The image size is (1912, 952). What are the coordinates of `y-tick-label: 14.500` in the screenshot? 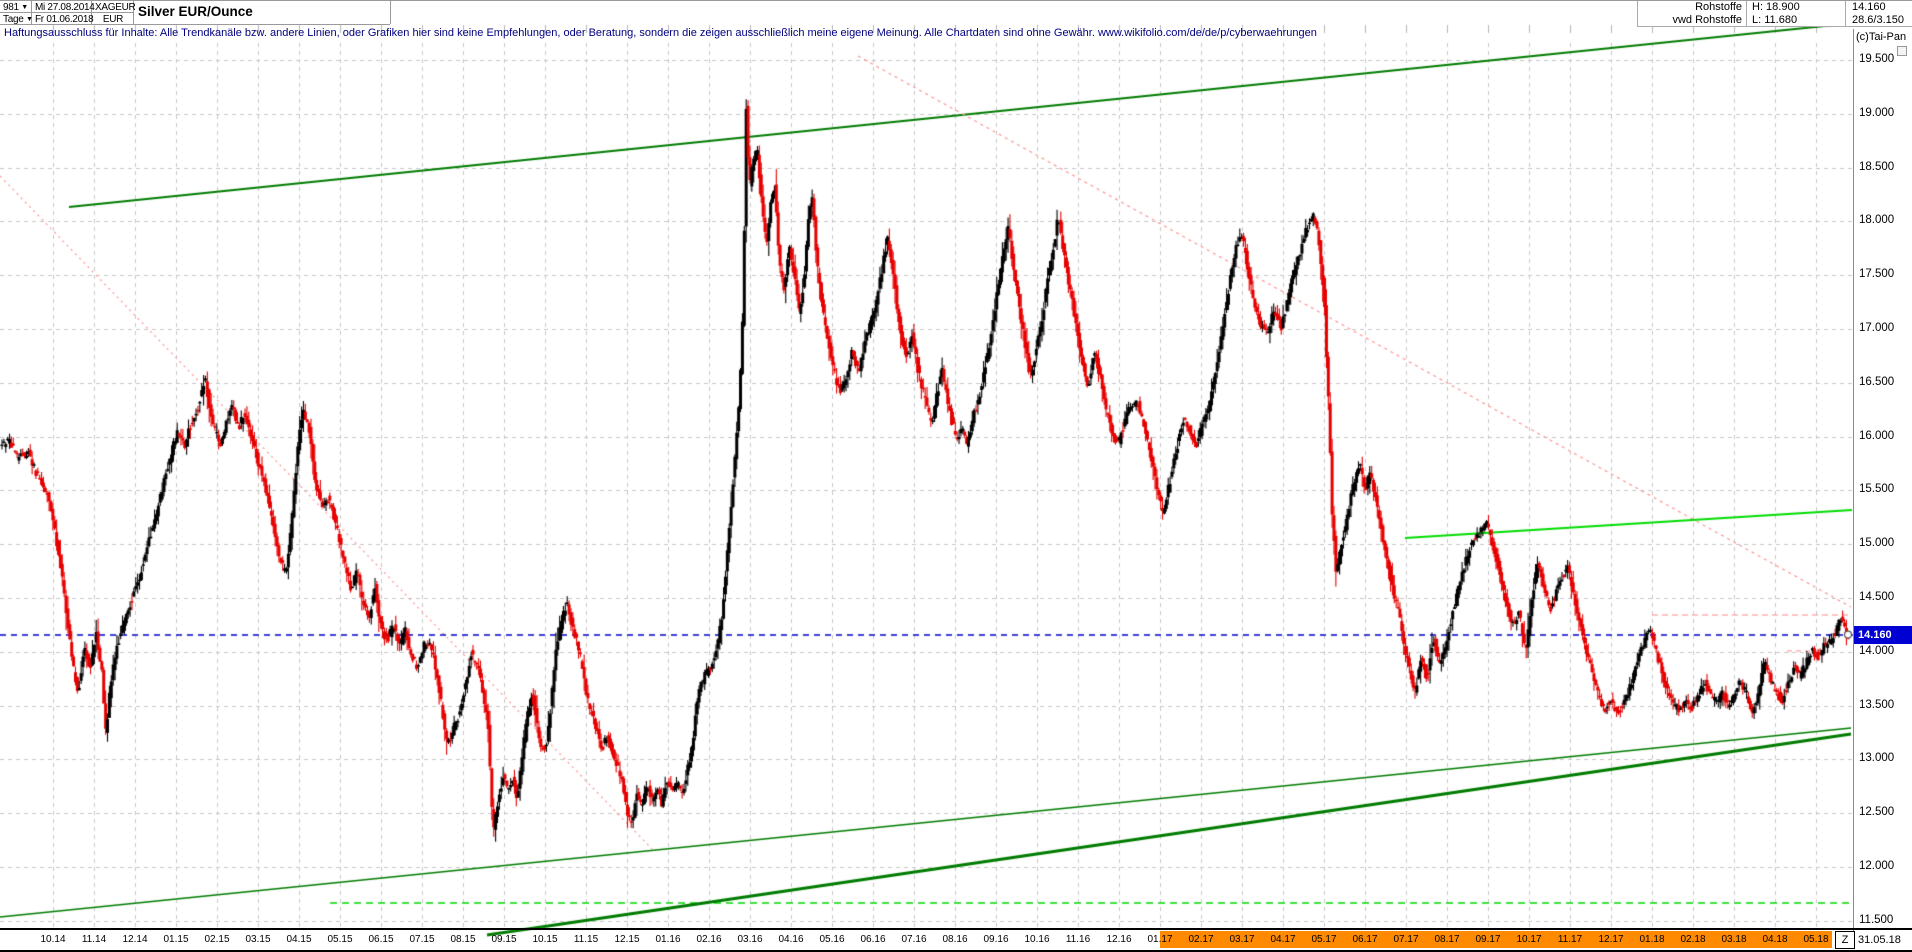 It's located at (1877, 597).